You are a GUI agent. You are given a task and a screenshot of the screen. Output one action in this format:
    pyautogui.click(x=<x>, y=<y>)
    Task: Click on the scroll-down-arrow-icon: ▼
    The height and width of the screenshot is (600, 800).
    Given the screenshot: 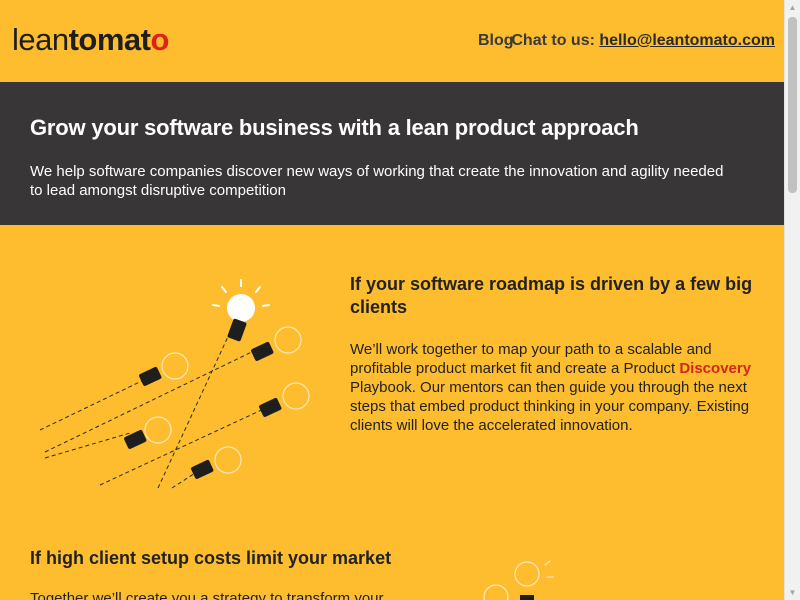 What is the action you would take?
    pyautogui.click(x=792, y=592)
    